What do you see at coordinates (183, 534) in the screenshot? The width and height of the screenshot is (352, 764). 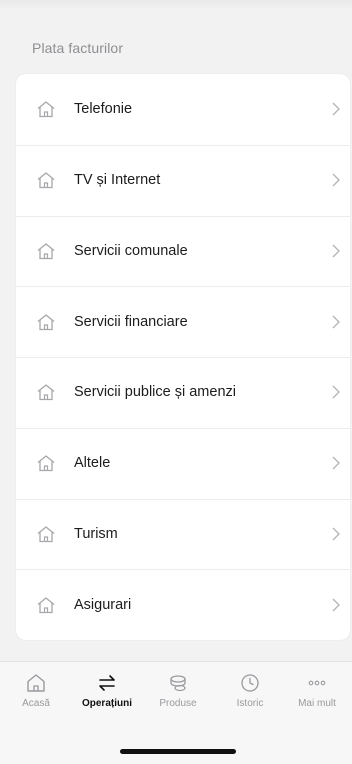 I see `list-item-turism: Turism` at bounding box center [183, 534].